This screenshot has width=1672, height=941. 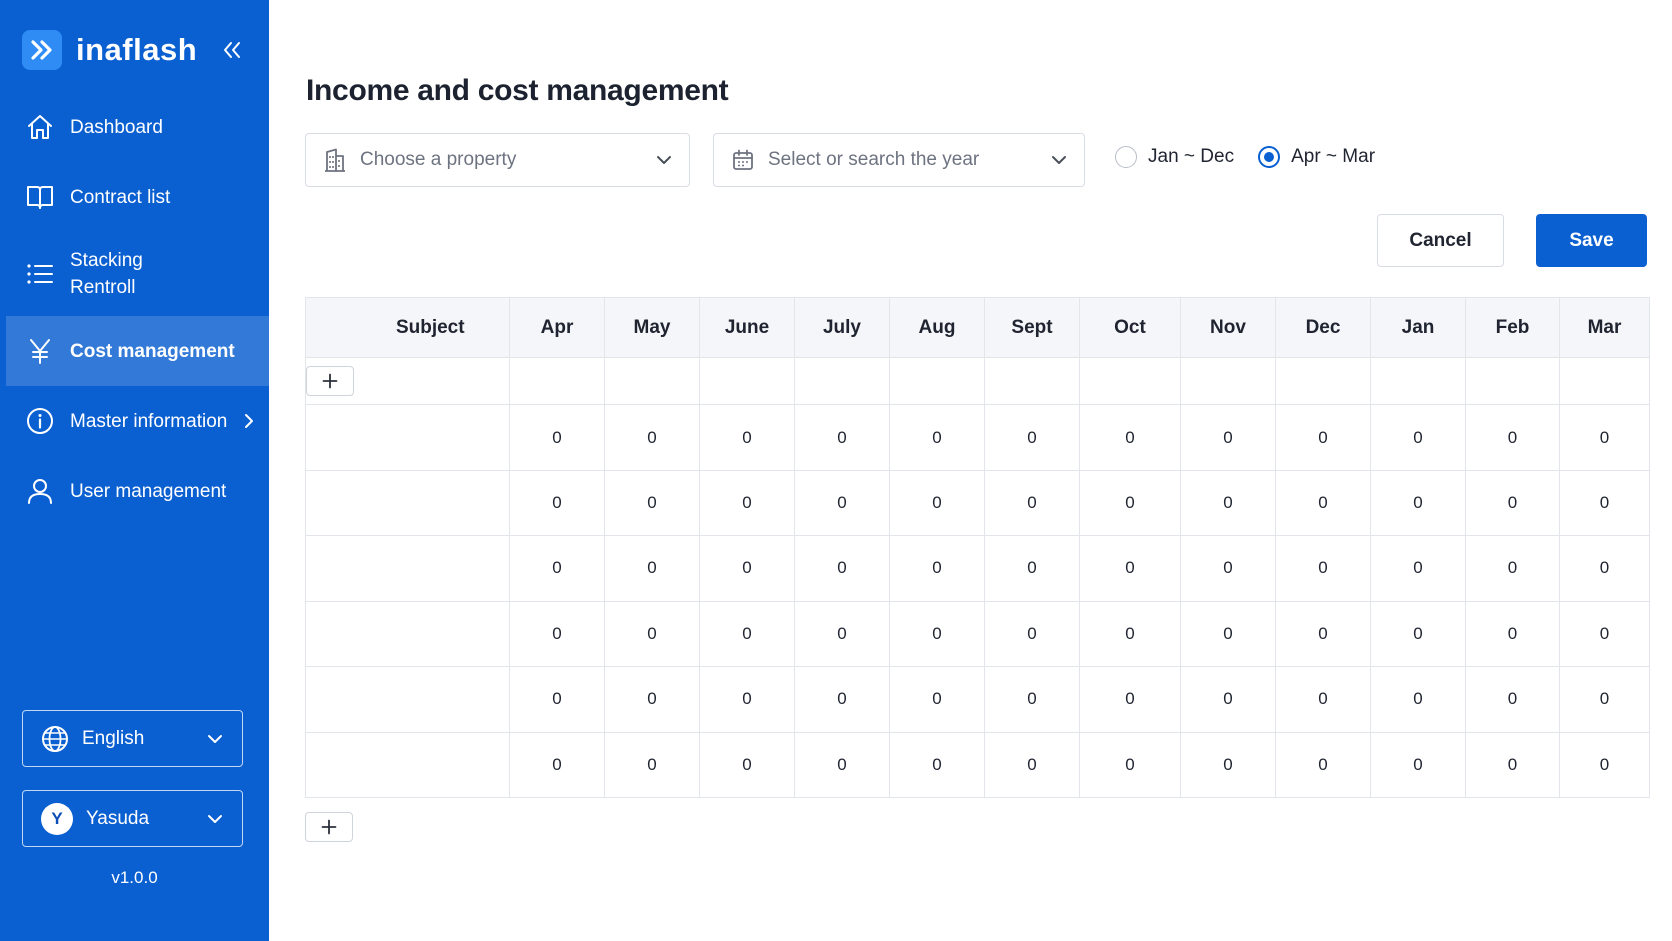 What do you see at coordinates (1174, 157) in the screenshot?
I see `radio-jan-dec: Jan ~ Dec` at bounding box center [1174, 157].